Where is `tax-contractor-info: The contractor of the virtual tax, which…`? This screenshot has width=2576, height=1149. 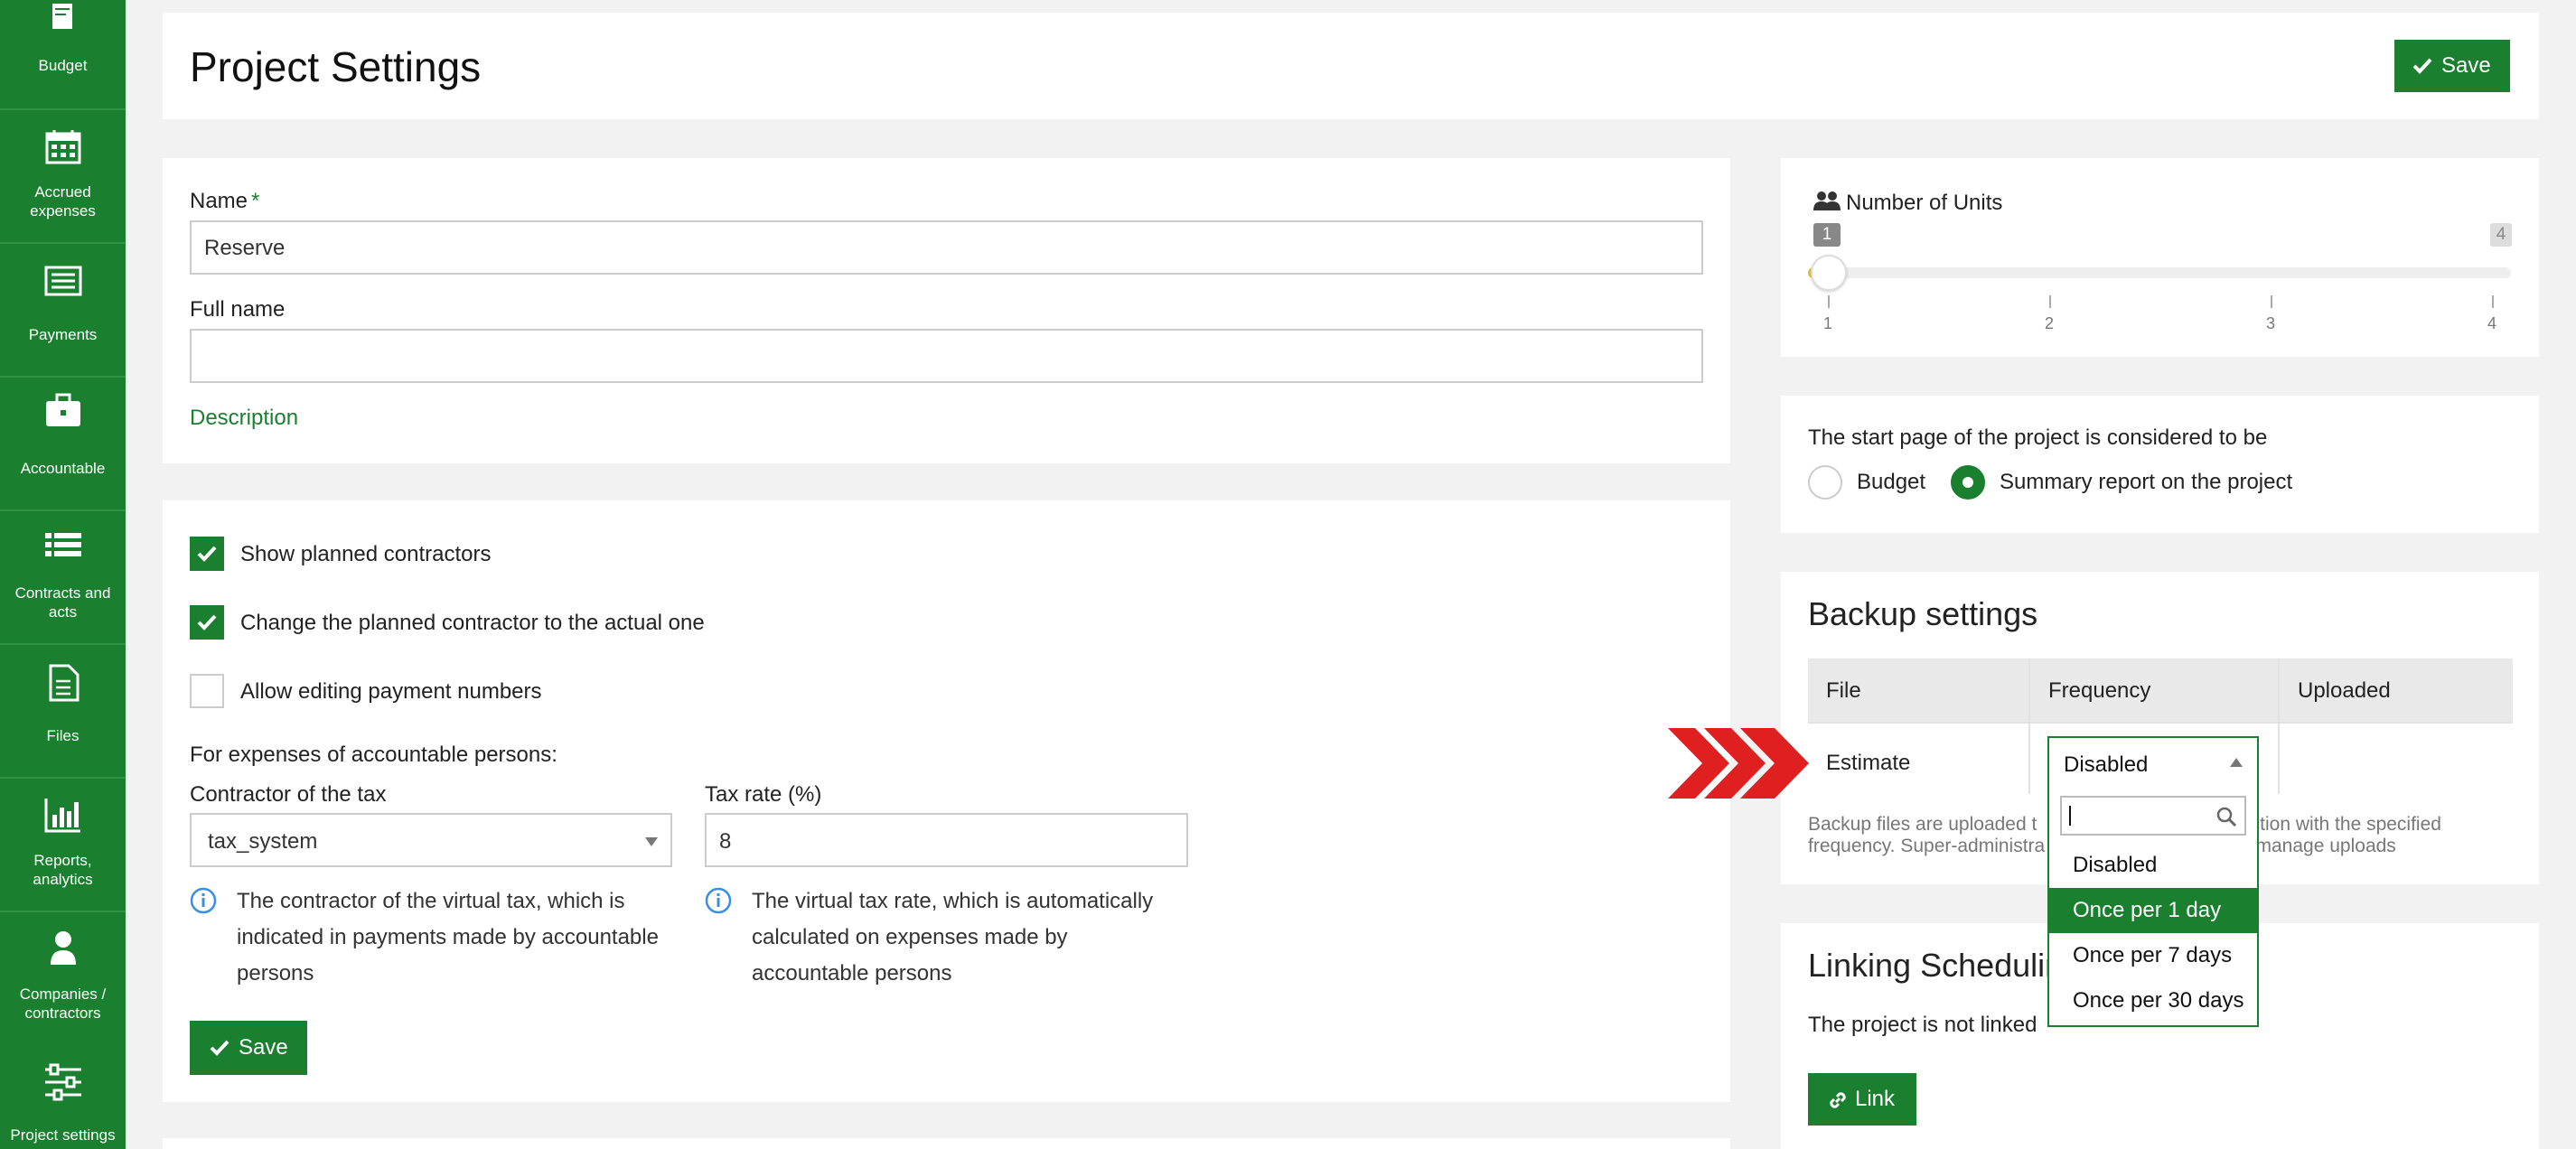
tax-contractor-info: The contractor of the virtual tax, which… is located at coordinates (472, 937).